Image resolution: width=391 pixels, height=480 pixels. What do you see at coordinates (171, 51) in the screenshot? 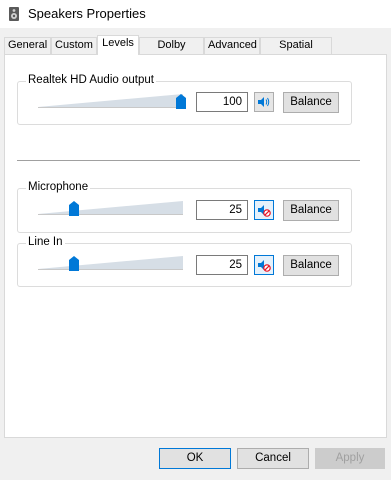
I see `tab-dolby-audio: Dolby Audio` at bounding box center [171, 51].